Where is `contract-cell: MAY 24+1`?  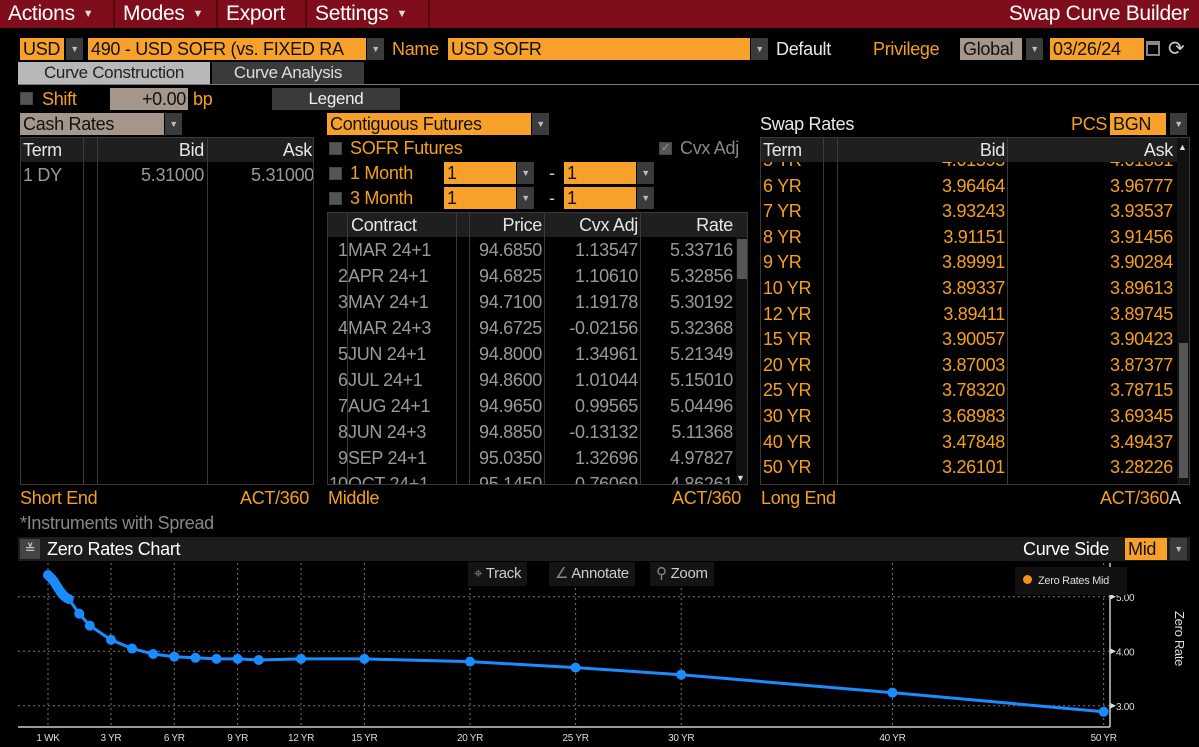 contract-cell: MAY 24+1 is located at coordinates (388, 302).